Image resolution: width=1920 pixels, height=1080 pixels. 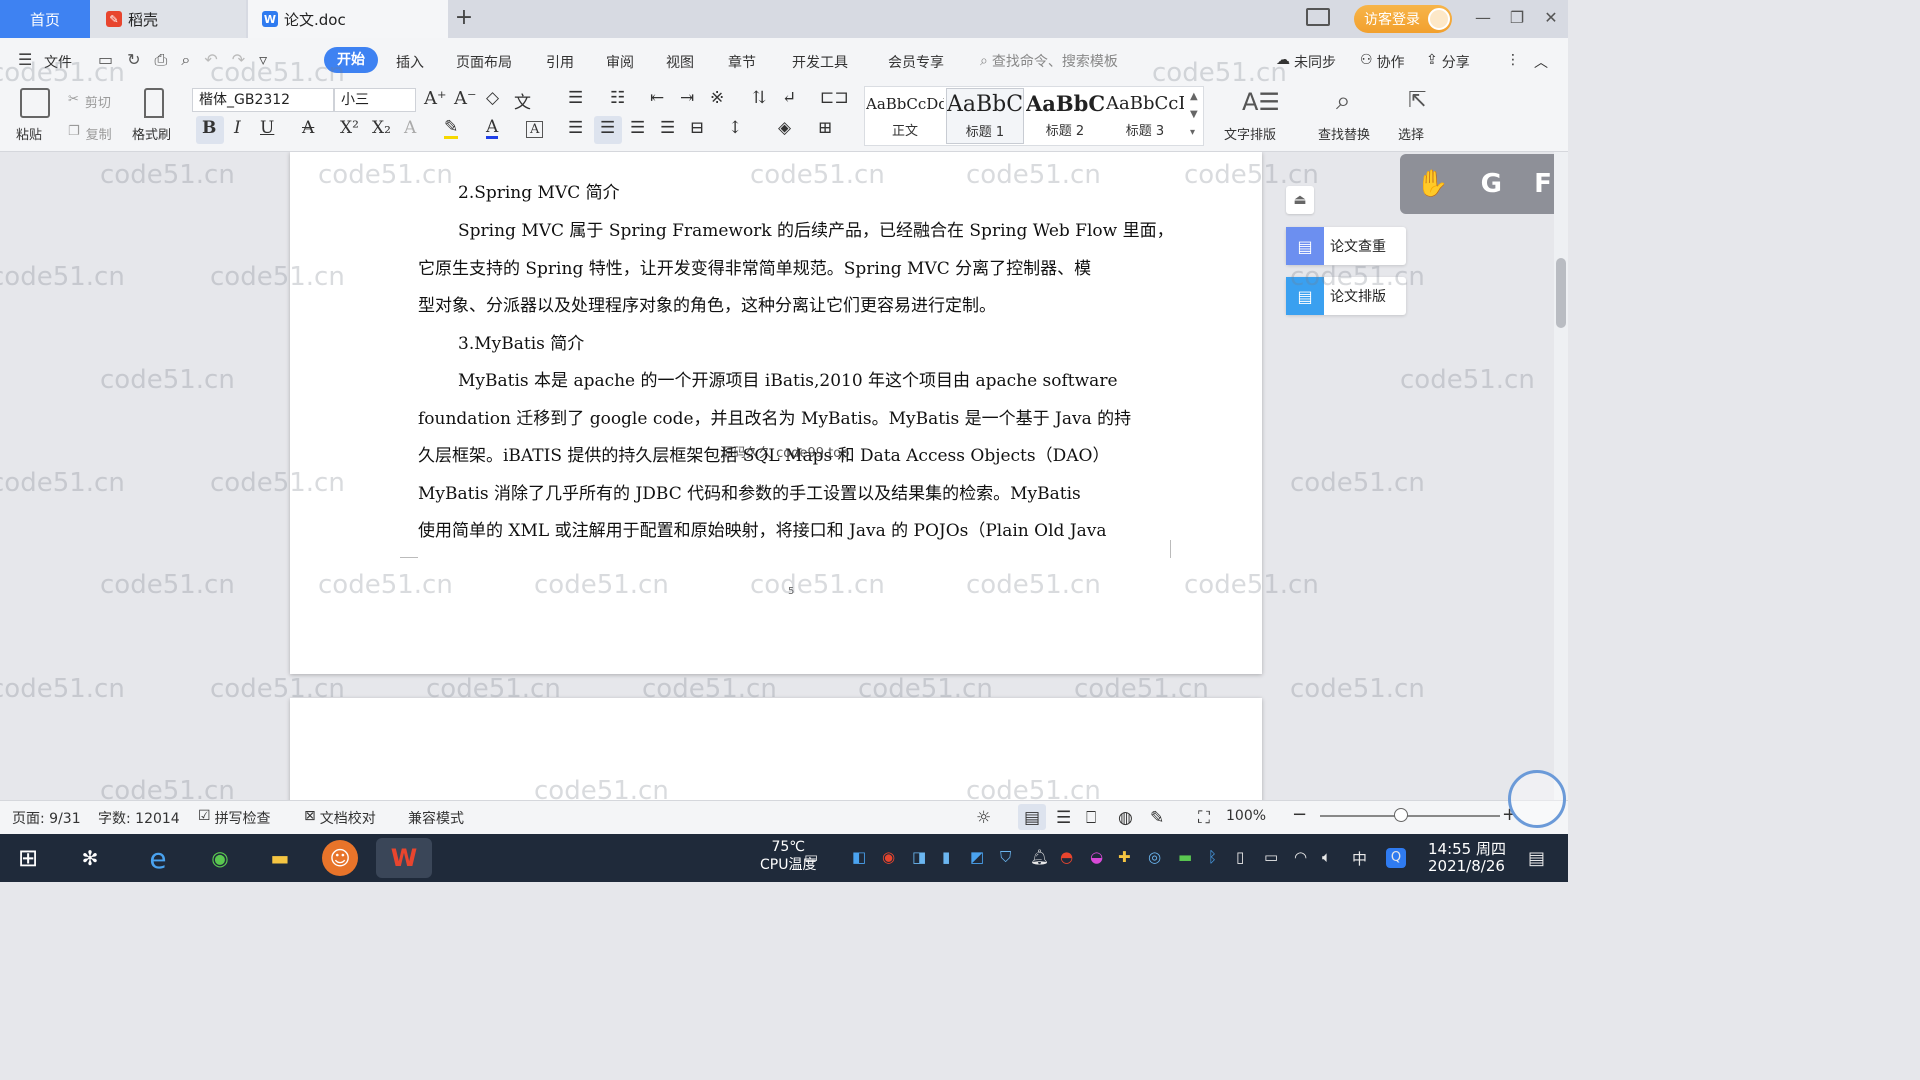 I want to click on shrink-font-icon: A⁻, so click(x=465, y=98).